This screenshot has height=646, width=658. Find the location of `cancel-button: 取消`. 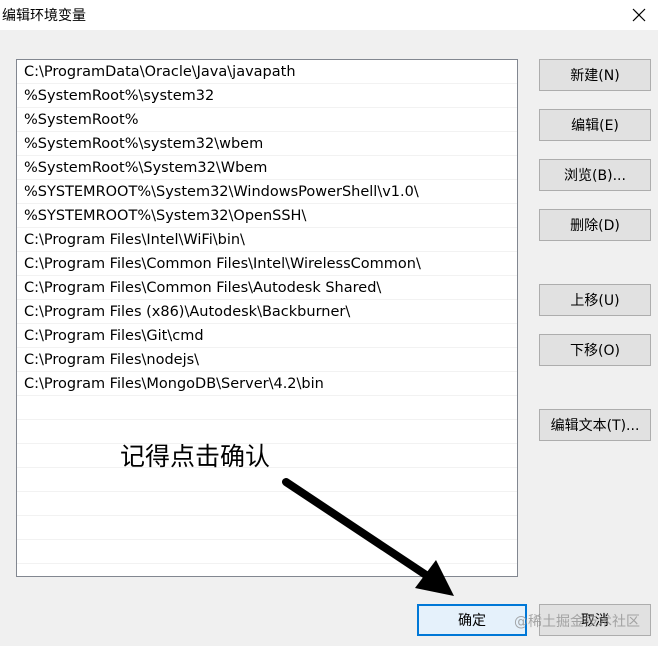

cancel-button: 取消 is located at coordinates (595, 620).